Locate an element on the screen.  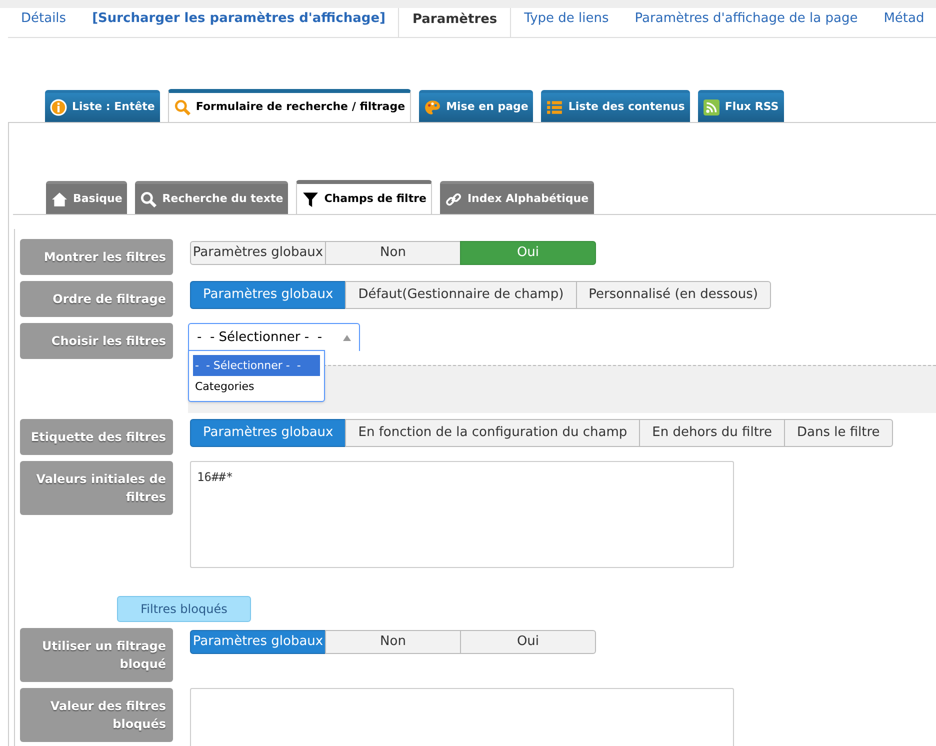
option-button: Dans le filtre is located at coordinates (838, 433).